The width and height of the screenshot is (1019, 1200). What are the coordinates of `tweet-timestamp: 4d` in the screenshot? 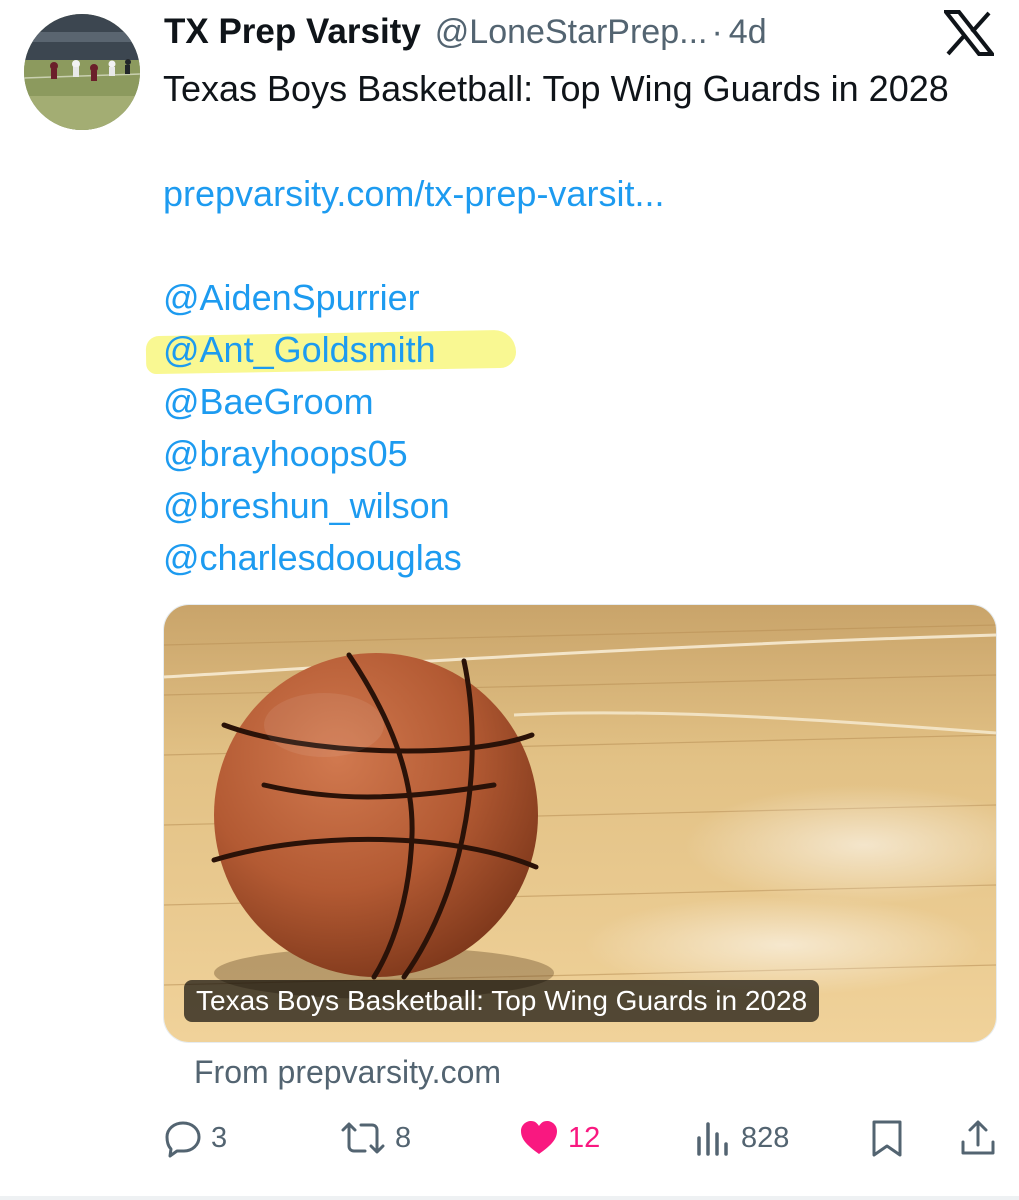 It's located at (748, 32).